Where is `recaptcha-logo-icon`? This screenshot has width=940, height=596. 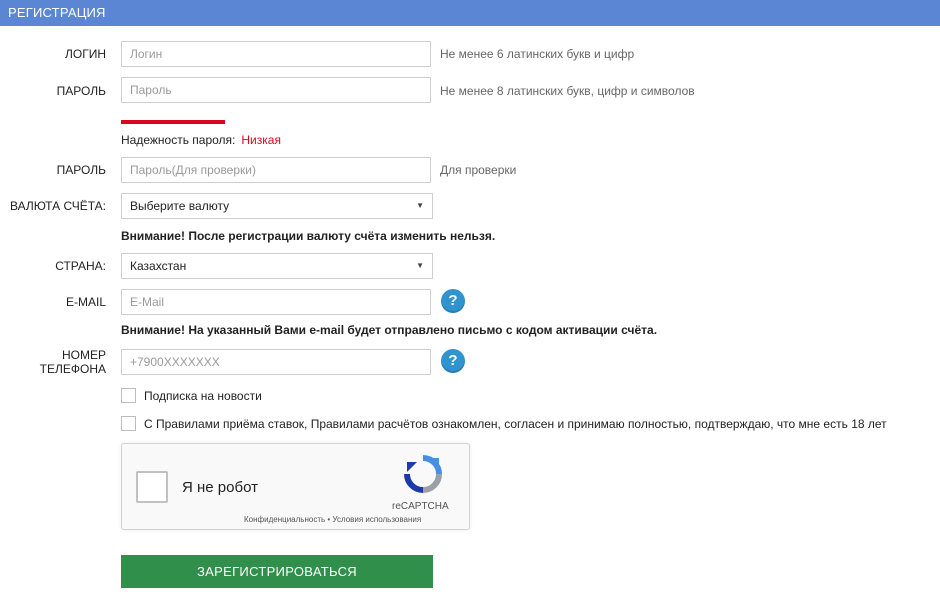
recaptcha-logo-icon is located at coordinates (423, 474).